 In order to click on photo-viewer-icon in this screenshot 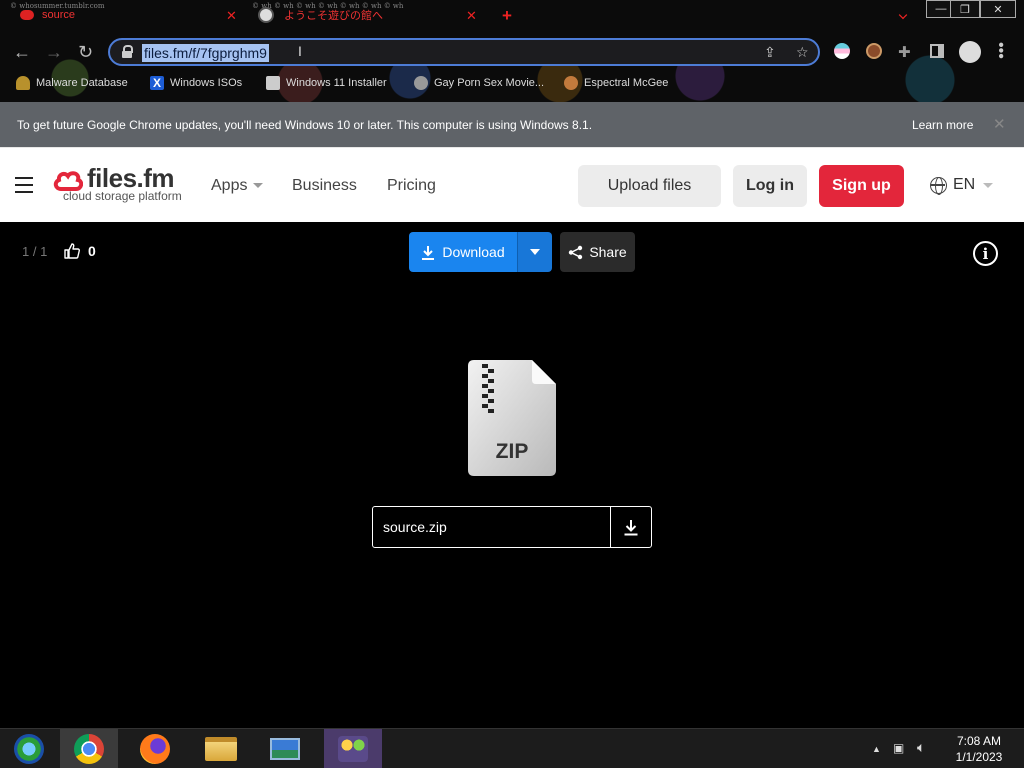, I will do `click(285, 749)`.